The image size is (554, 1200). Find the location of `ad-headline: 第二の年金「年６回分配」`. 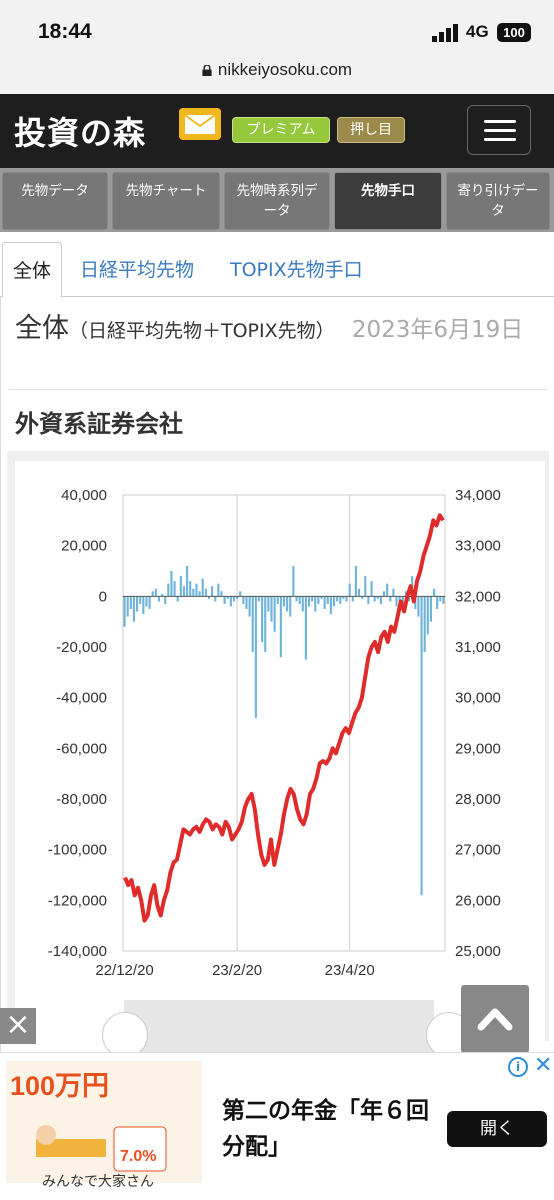

ad-headline: 第二の年金「年６回分配」 is located at coordinates (332, 1129).